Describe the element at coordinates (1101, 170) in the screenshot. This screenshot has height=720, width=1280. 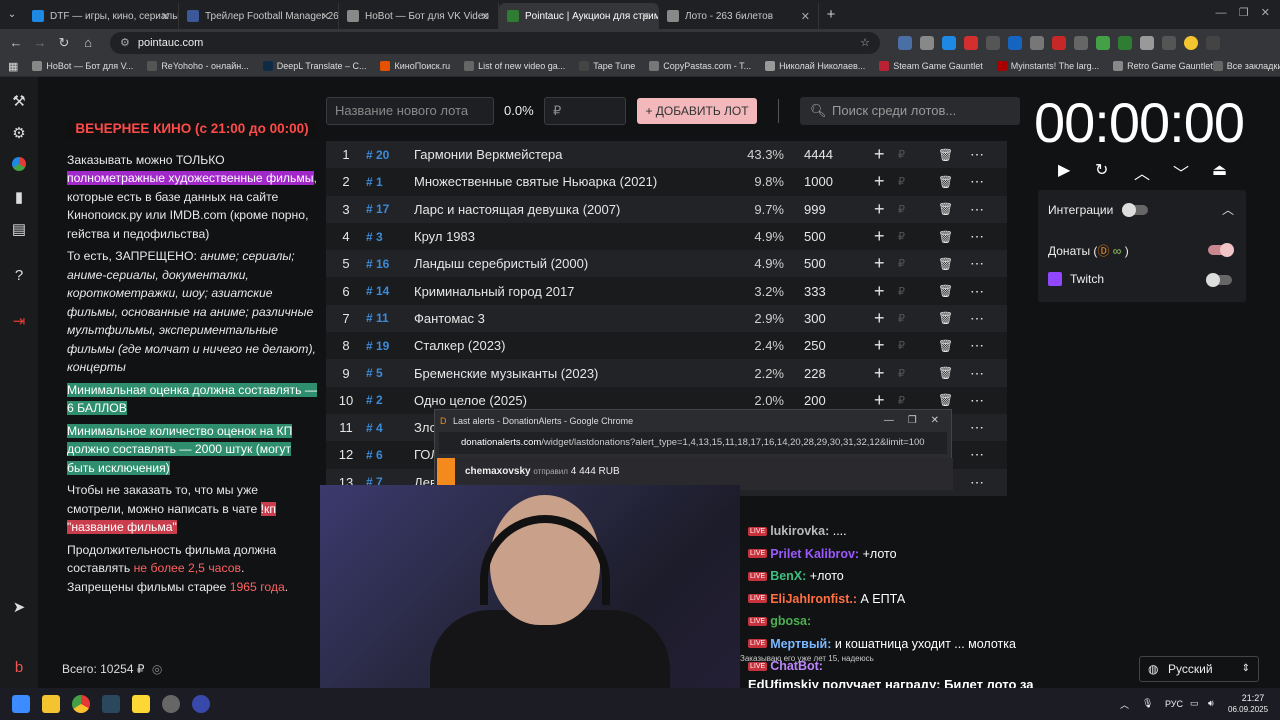
I see `reset-icon: ↻` at that location.